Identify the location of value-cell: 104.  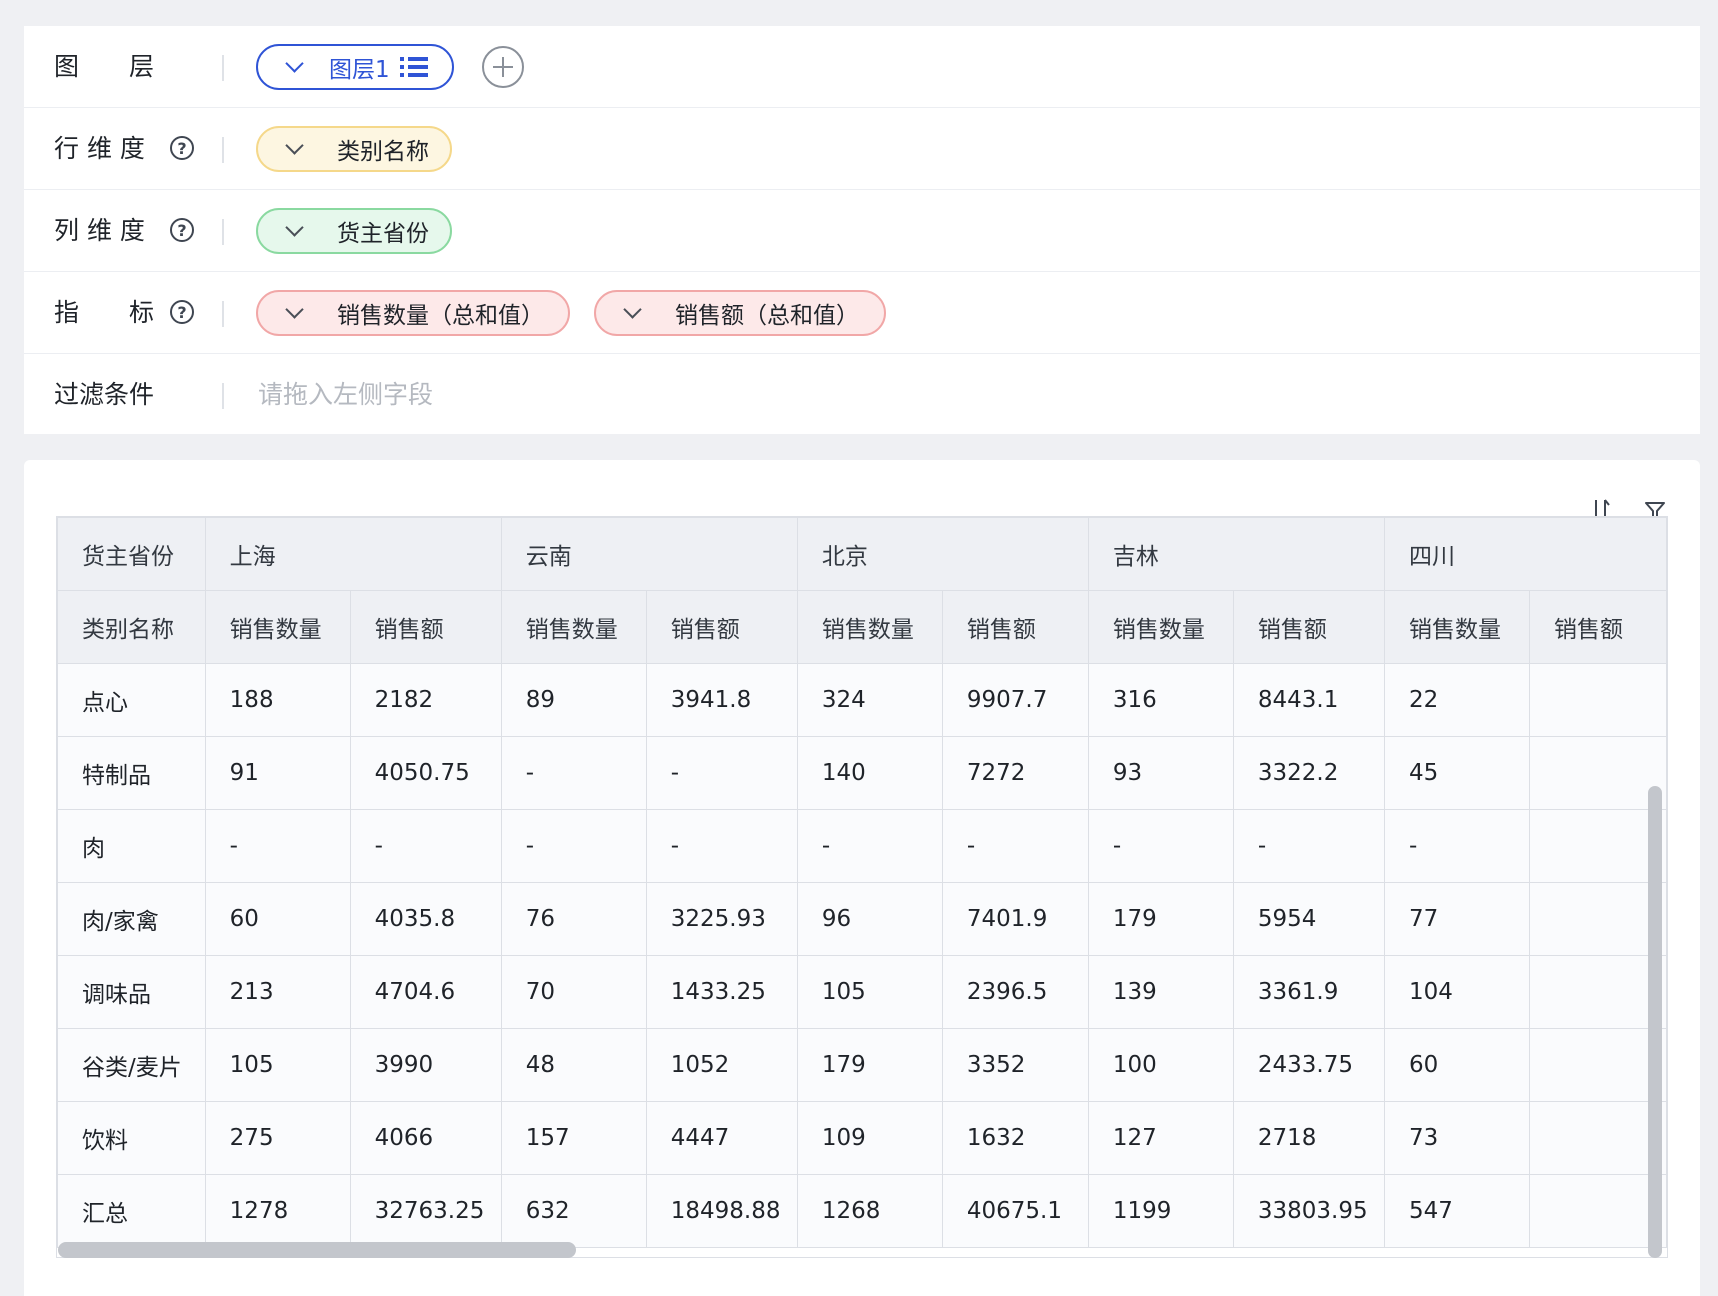
(1457, 992).